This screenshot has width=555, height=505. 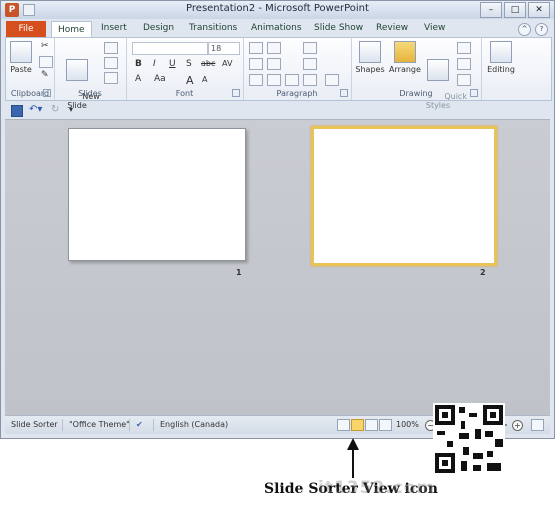 I want to click on italic-button: I, so click(x=154, y=64).